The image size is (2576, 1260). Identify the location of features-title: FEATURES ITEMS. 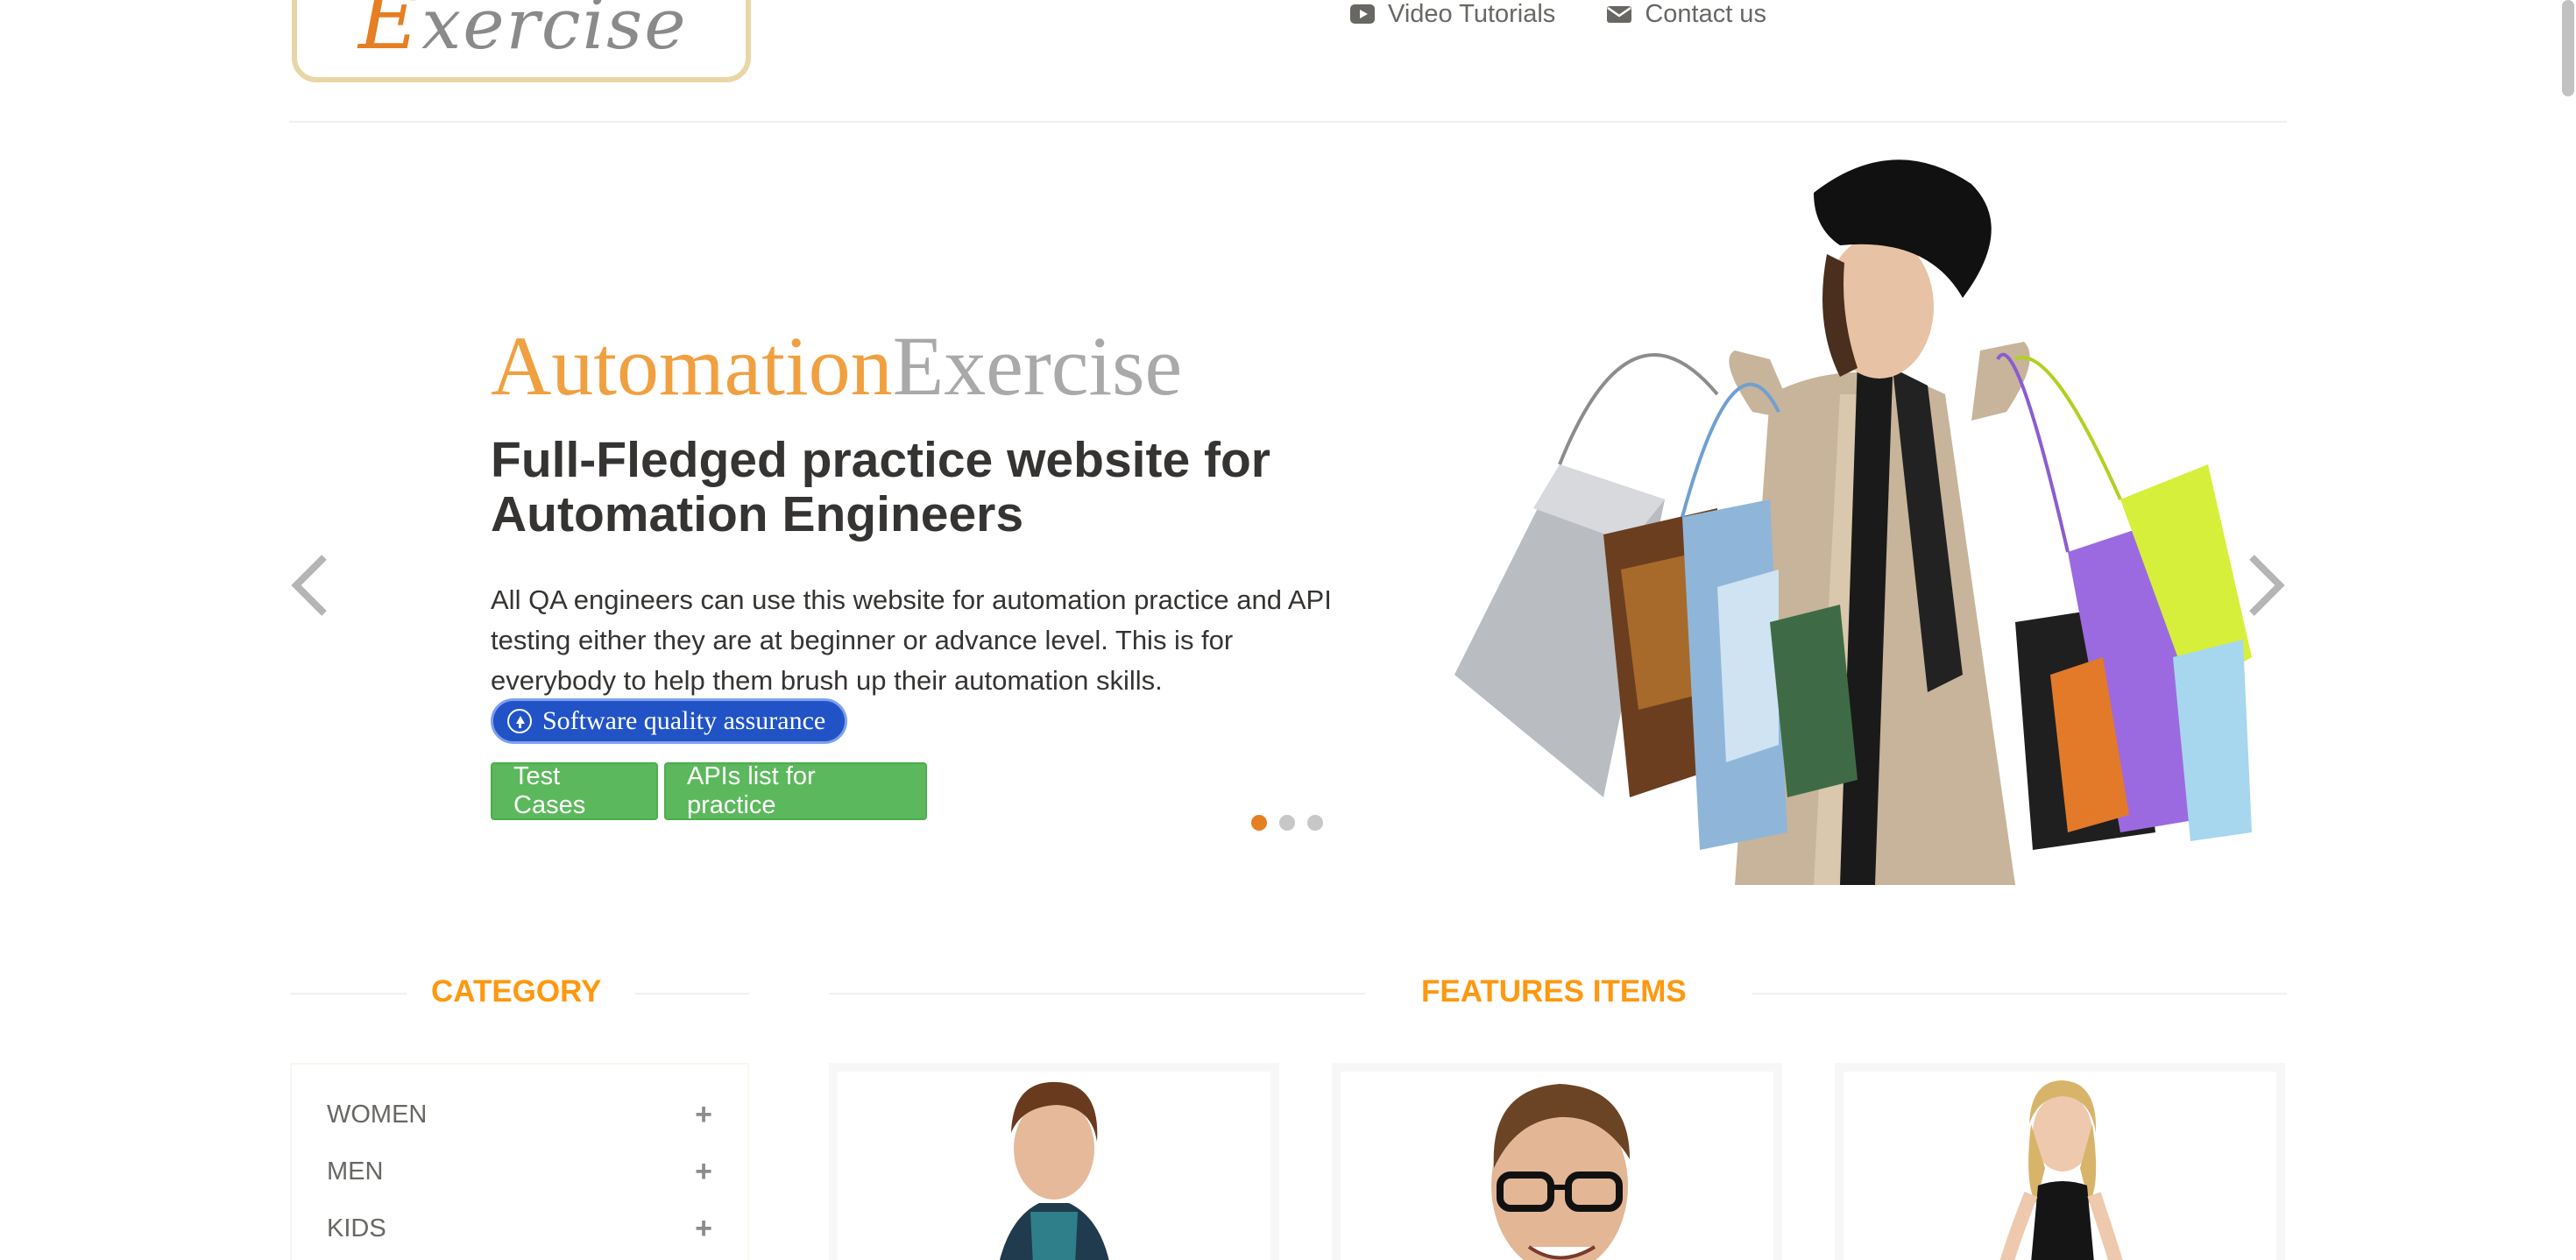
(1554, 991).